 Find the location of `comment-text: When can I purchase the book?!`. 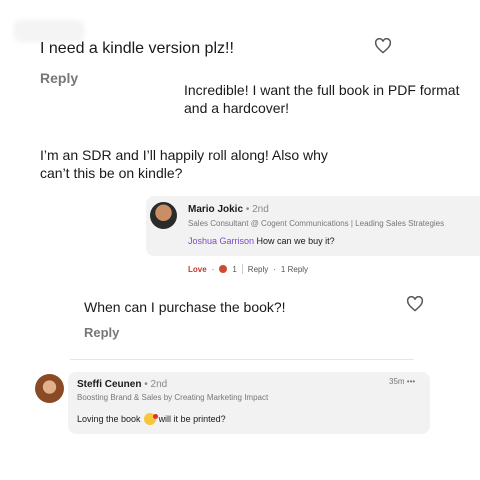

comment-text: When can I purchase the book?! is located at coordinates (185, 307).